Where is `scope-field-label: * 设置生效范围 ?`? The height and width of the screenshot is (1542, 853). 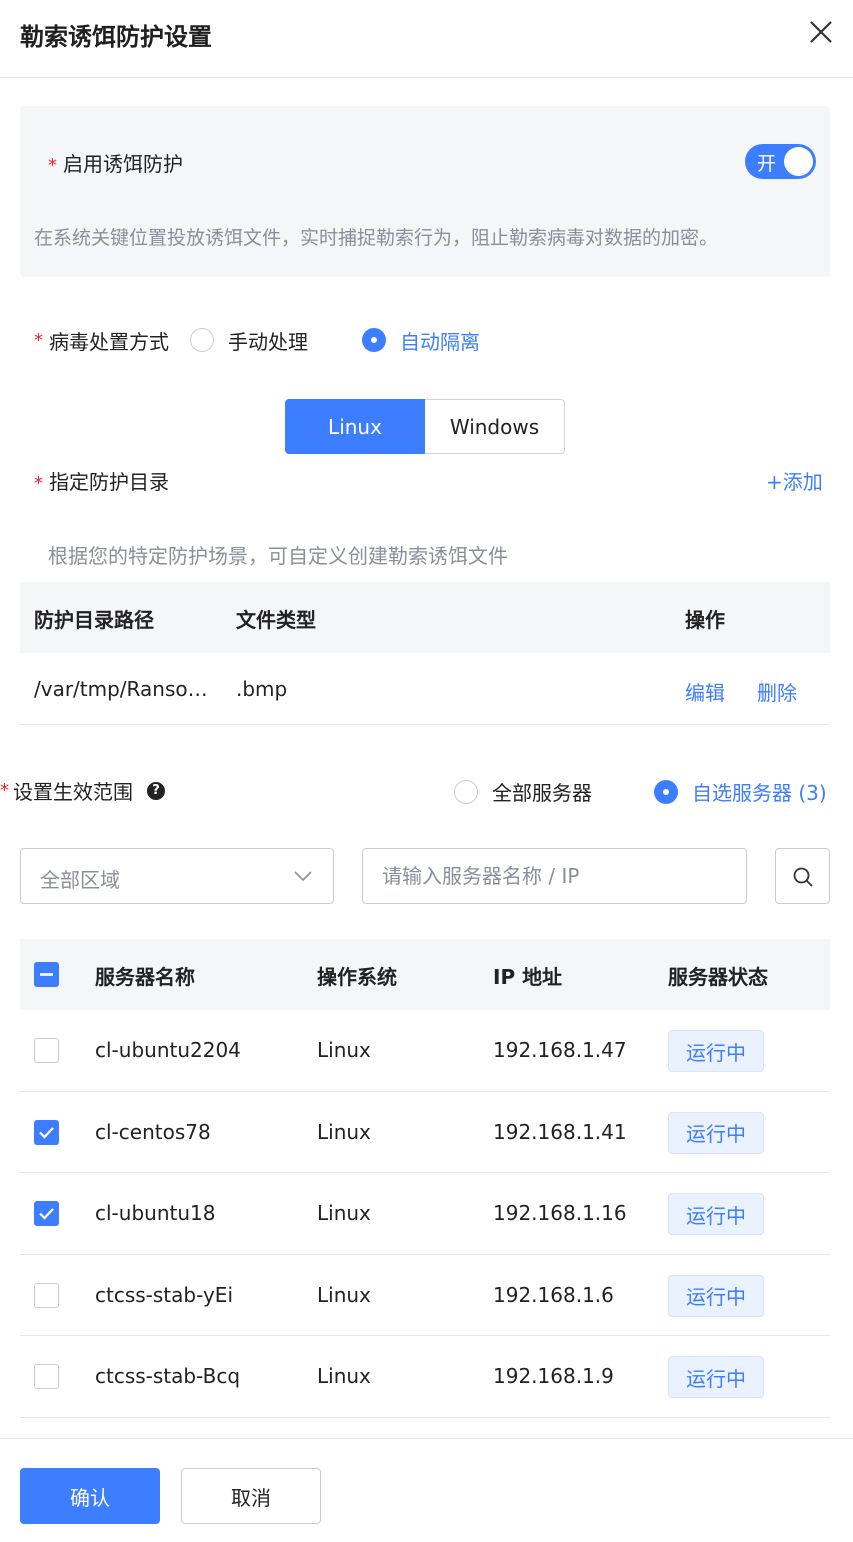
scope-field-label: * 设置生效范围 ? is located at coordinates (82, 790).